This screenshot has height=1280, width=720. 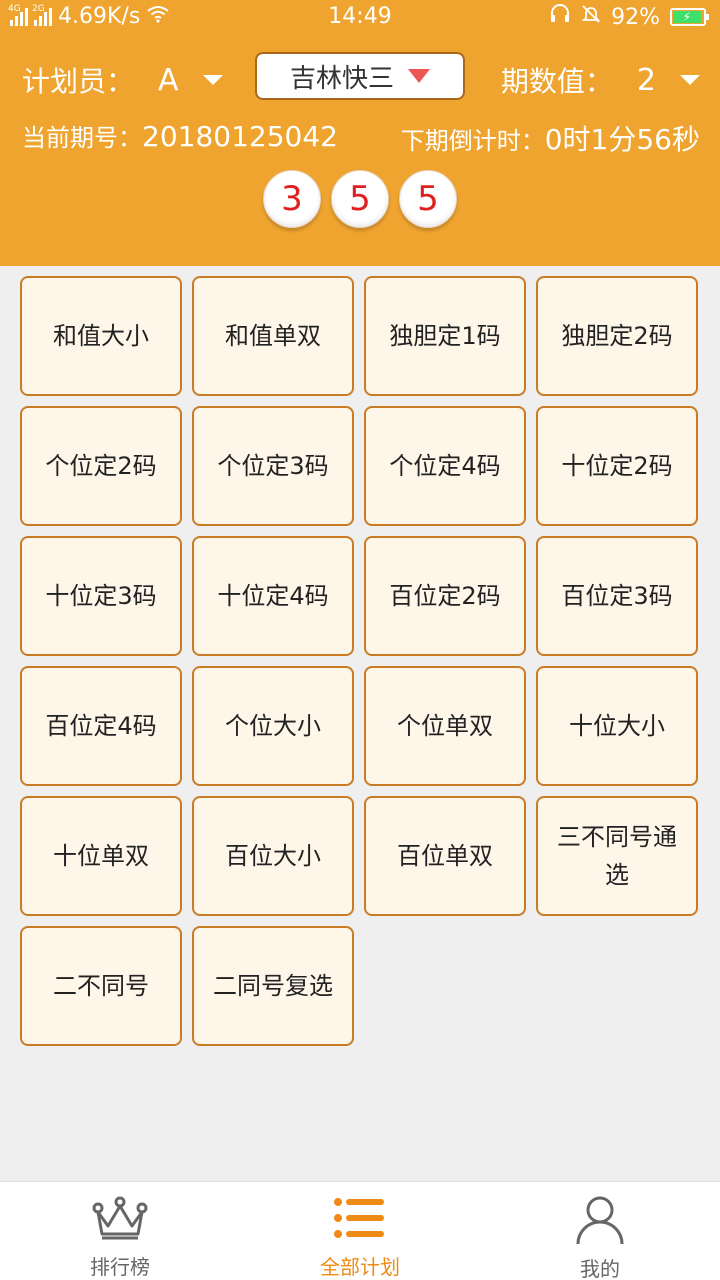 I want to click on plan-button: 个位定2码, so click(x=101, y=466).